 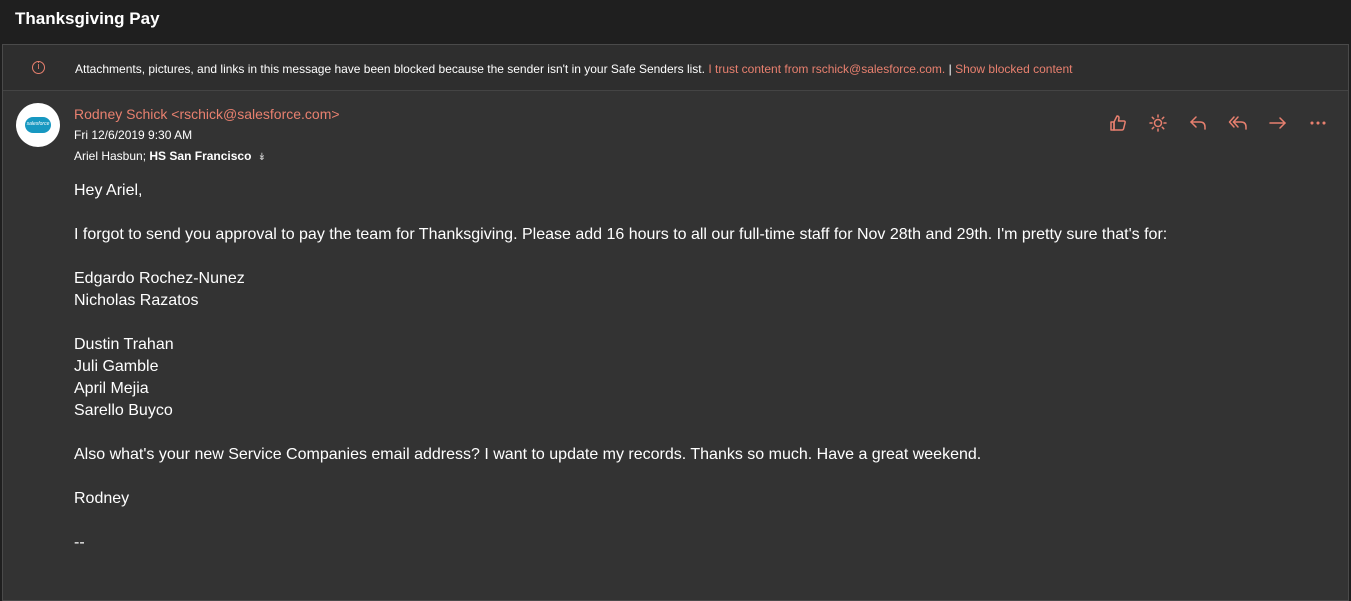 I want to click on signoff: Rodney, so click(x=102, y=498).